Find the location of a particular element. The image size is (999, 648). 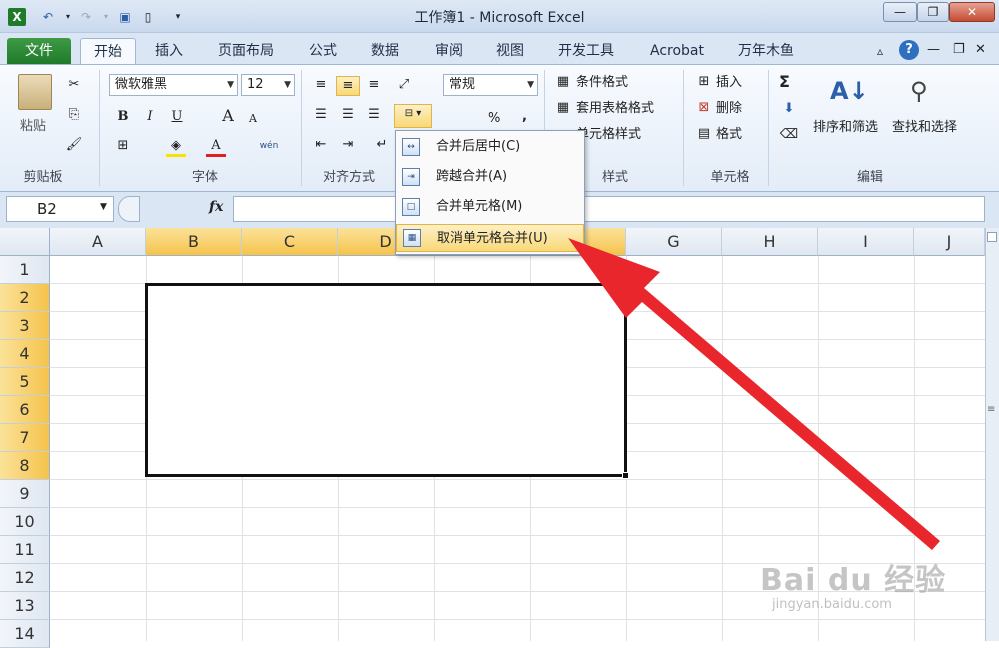

watermark-logo: Bai du 经验 is located at coordinates (853, 580).